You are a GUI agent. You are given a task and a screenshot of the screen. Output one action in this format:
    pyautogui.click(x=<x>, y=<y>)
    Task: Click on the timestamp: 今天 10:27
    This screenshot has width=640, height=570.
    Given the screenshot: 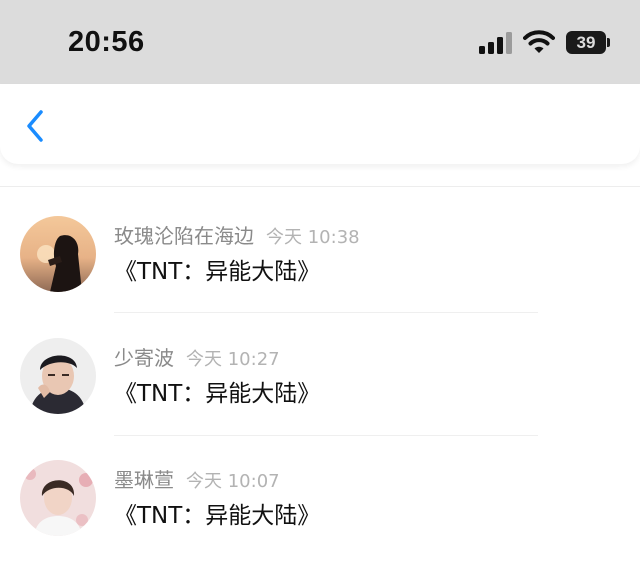 What is the action you would take?
    pyautogui.click(x=233, y=359)
    